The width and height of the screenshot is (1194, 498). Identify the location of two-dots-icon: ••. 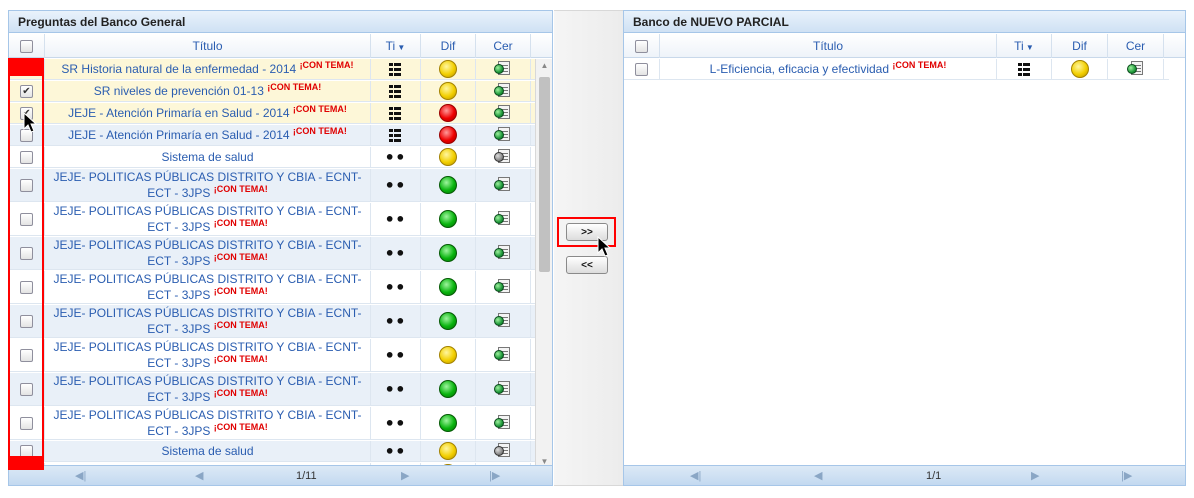
(395, 321).